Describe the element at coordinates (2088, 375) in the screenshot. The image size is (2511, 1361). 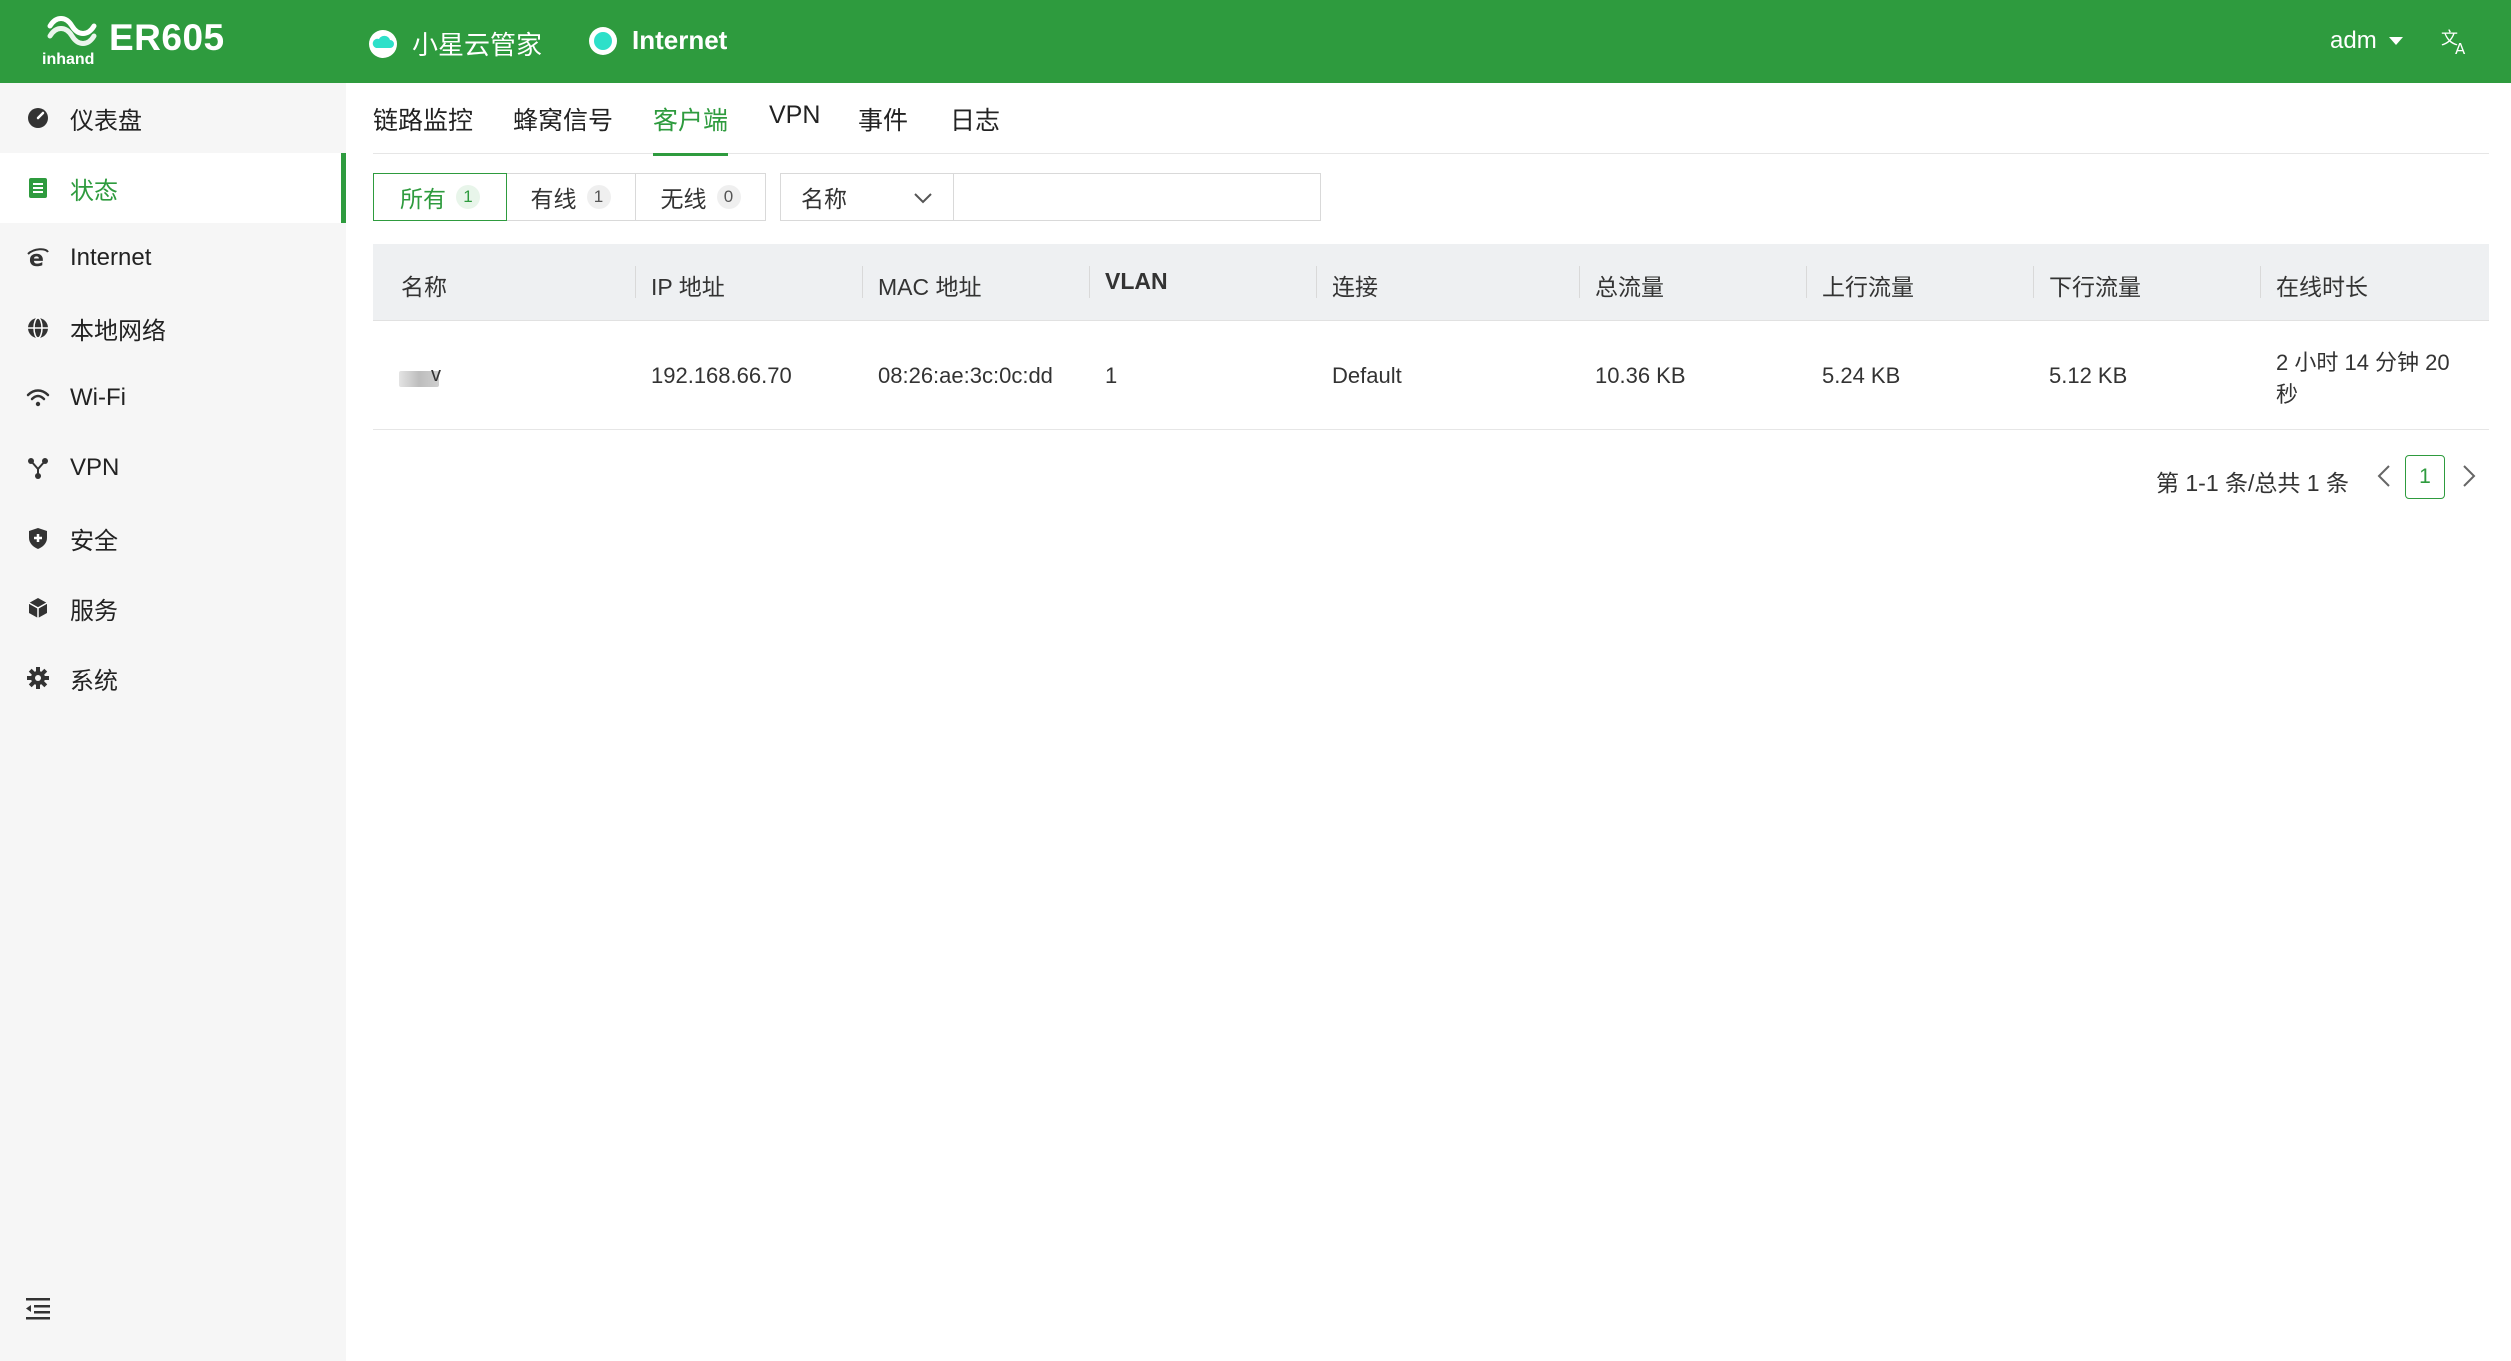
I see `cell-download: 5.12 KB` at that location.